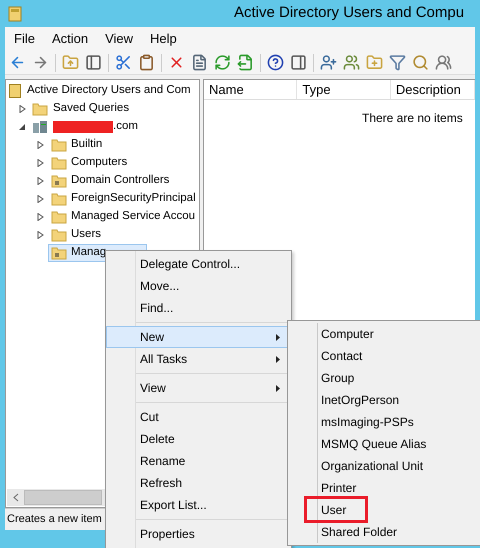 Image resolution: width=480 pixels, height=548 pixels. Describe the element at coordinates (83, 127) in the screenshot. I see `redaction-bar` at that location.